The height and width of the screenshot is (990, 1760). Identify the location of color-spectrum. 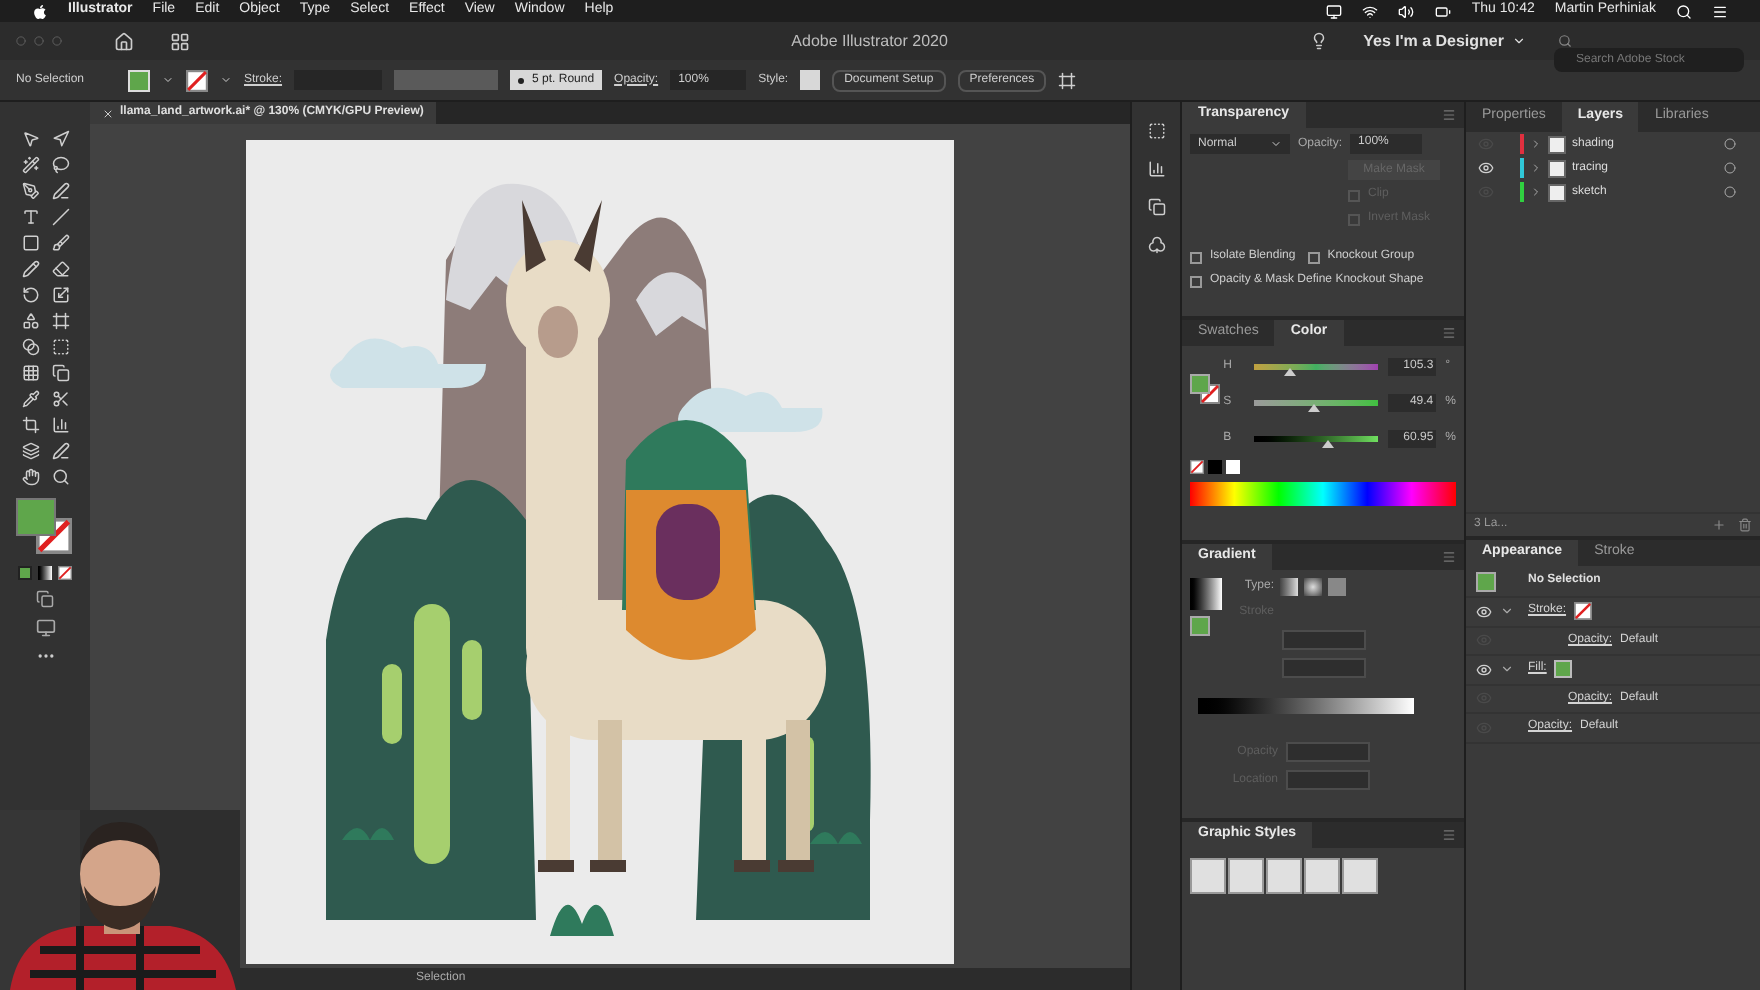
(1323, 494).